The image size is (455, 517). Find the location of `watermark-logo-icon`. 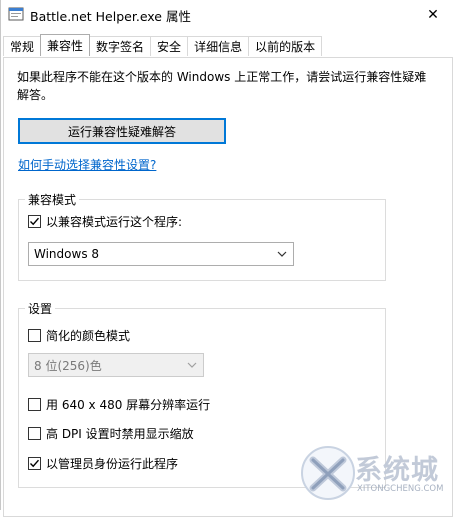

watermark-logo-icon is located at coordinates (328, 473).